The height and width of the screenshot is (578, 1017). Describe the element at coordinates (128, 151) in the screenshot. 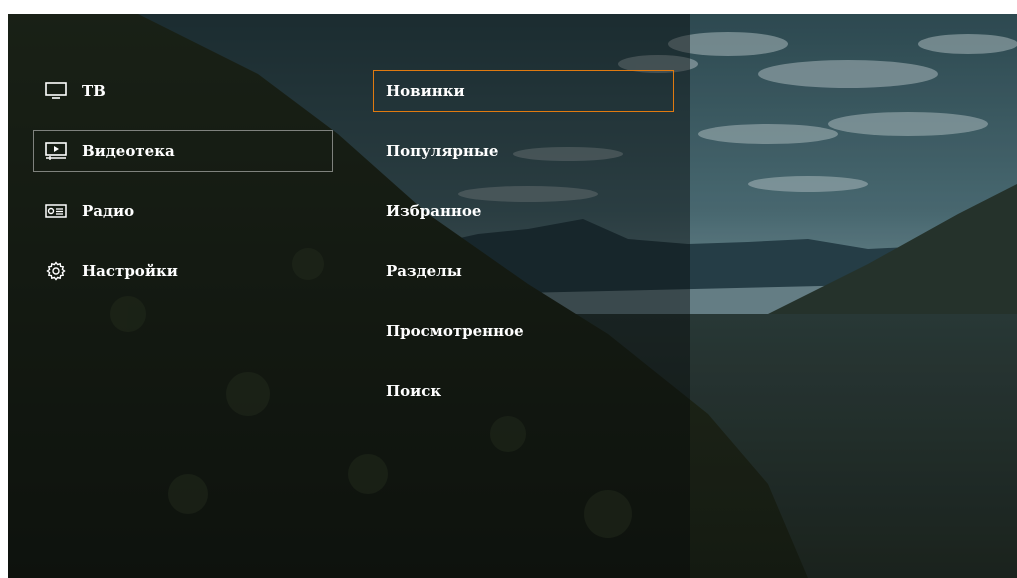

I see `nav-item-label: Видеотека` at that location.